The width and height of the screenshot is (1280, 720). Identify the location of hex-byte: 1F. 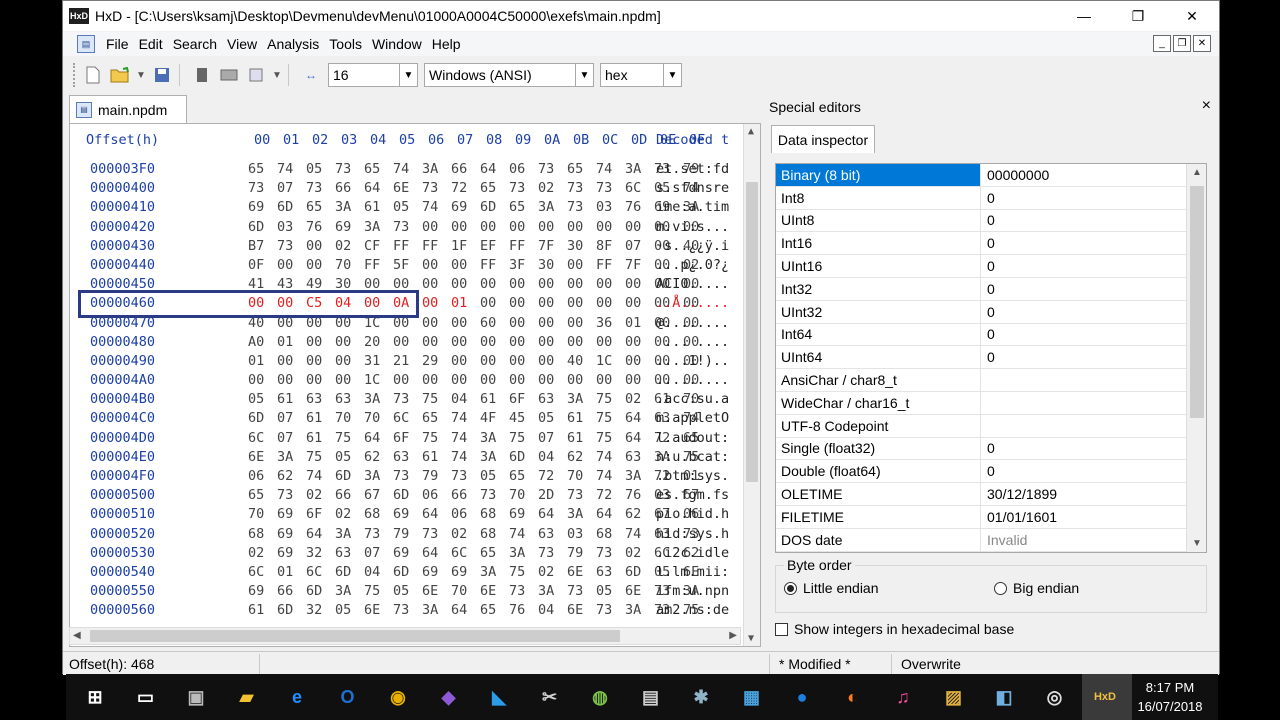
(459, 246).